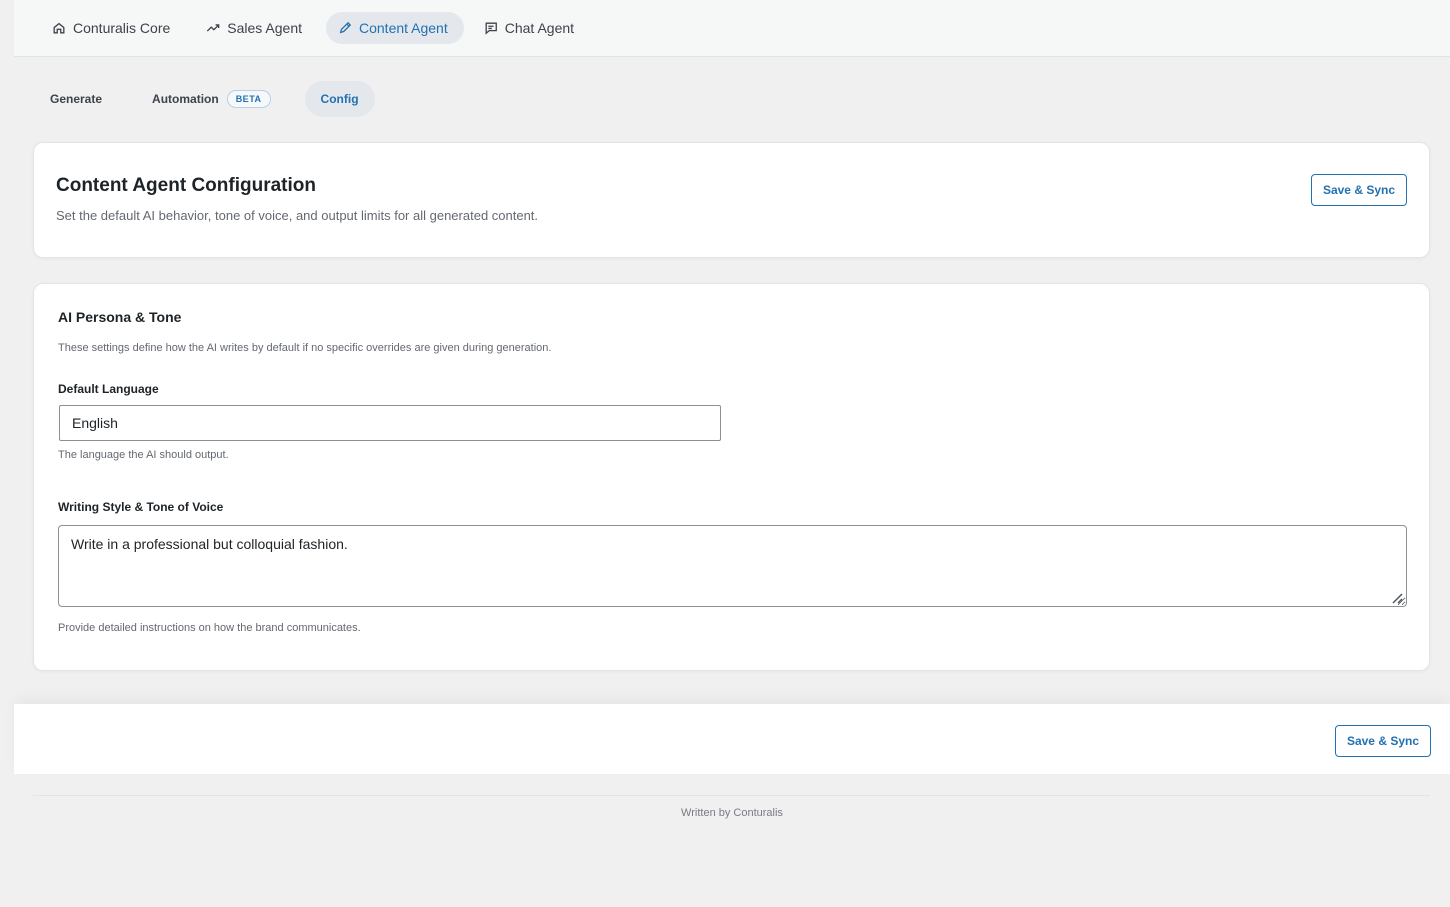 Image resolution: width=1450 pixels, height=907 pixels. I want to click on chat-icon, so click(491, 28).